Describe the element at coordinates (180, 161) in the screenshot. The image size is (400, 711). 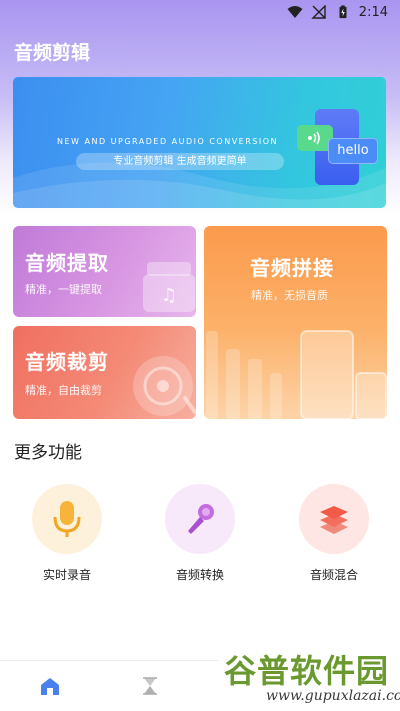
I see `banner-slogan: 专业音频剪辑 生成音频更简单` at that location.